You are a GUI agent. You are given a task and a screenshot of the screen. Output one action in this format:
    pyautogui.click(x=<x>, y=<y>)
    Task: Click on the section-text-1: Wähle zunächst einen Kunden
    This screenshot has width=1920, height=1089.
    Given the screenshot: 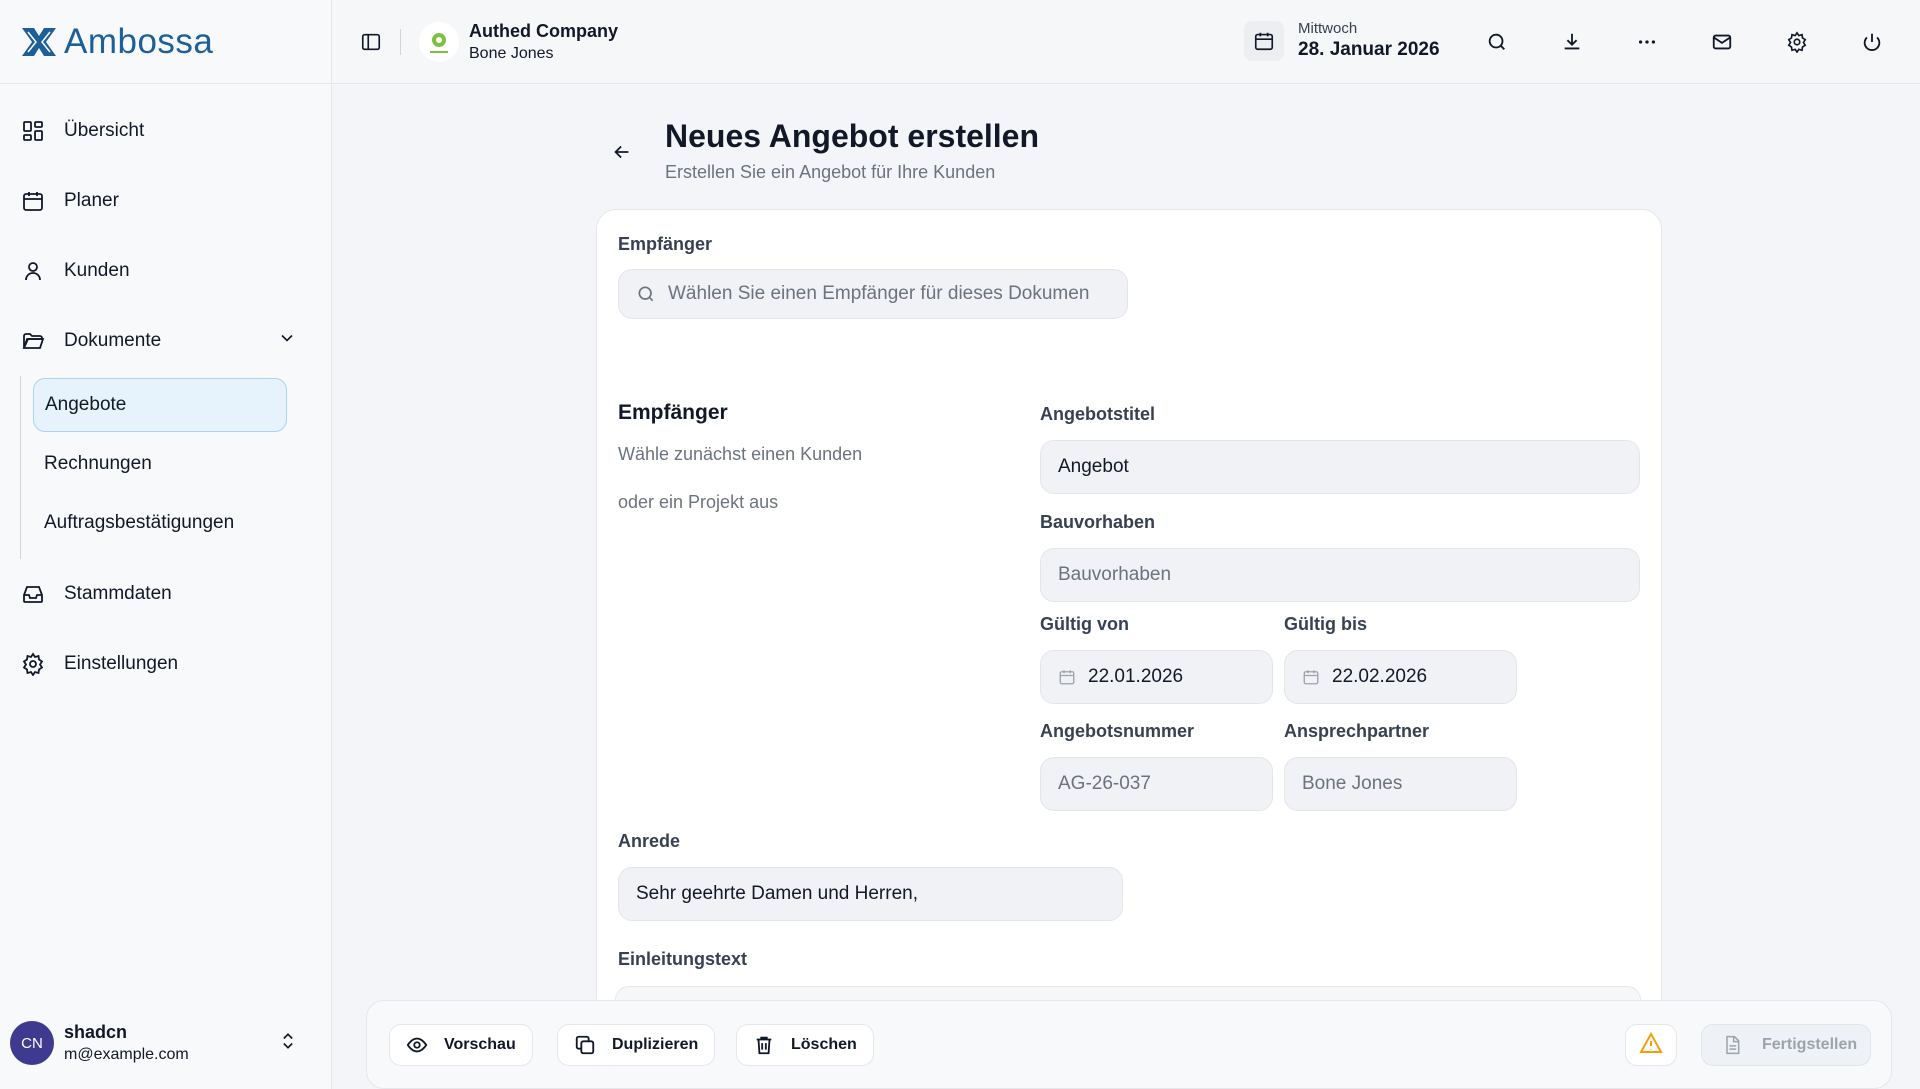 What is the action you would take?
    pyautogui.click(x=740, y=454)
    